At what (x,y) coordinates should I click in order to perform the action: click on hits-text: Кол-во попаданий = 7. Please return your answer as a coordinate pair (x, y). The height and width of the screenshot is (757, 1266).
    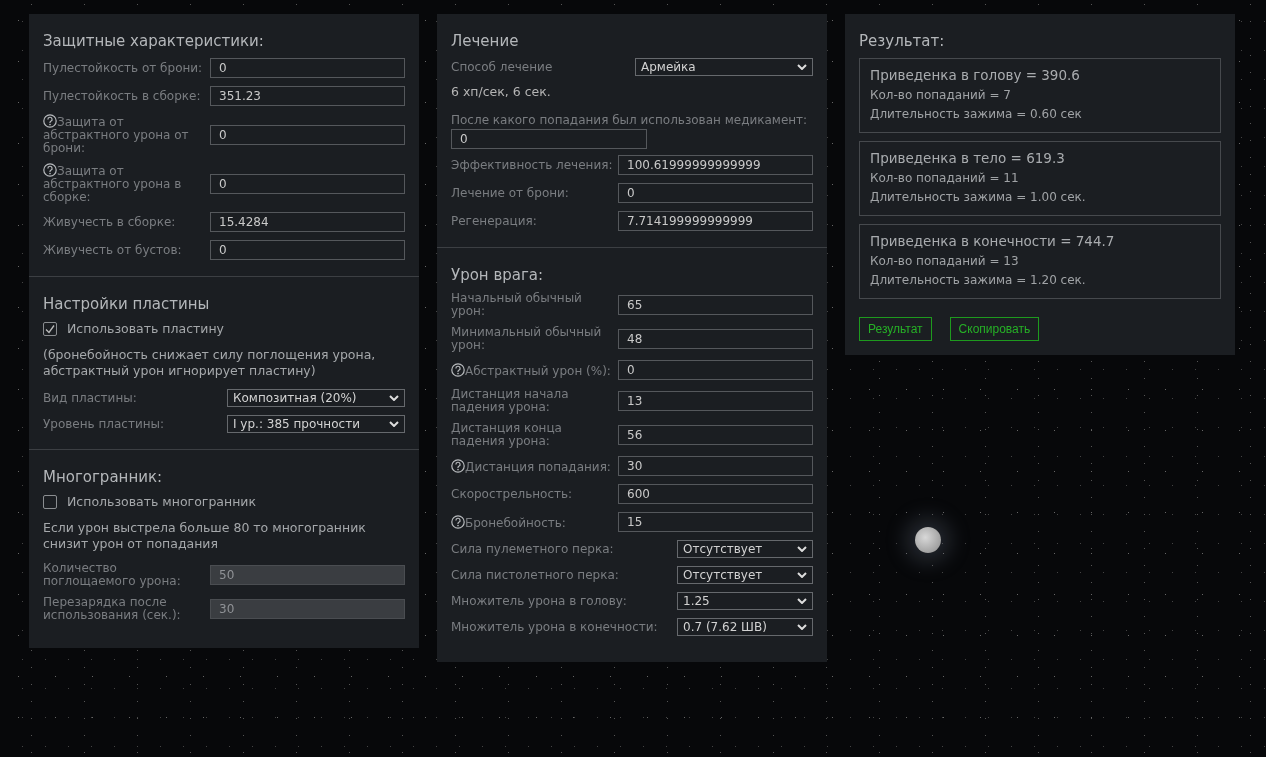
    Looking at the image, I should click on (941, 95).